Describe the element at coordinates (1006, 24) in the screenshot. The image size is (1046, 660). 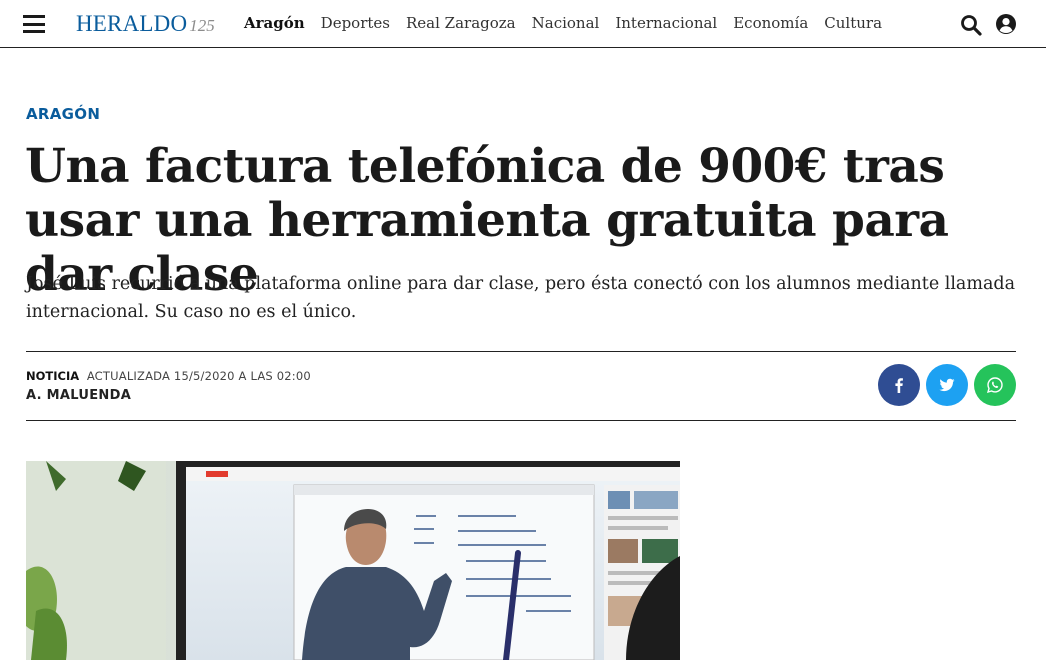
I see `user-account-icon` at that location.